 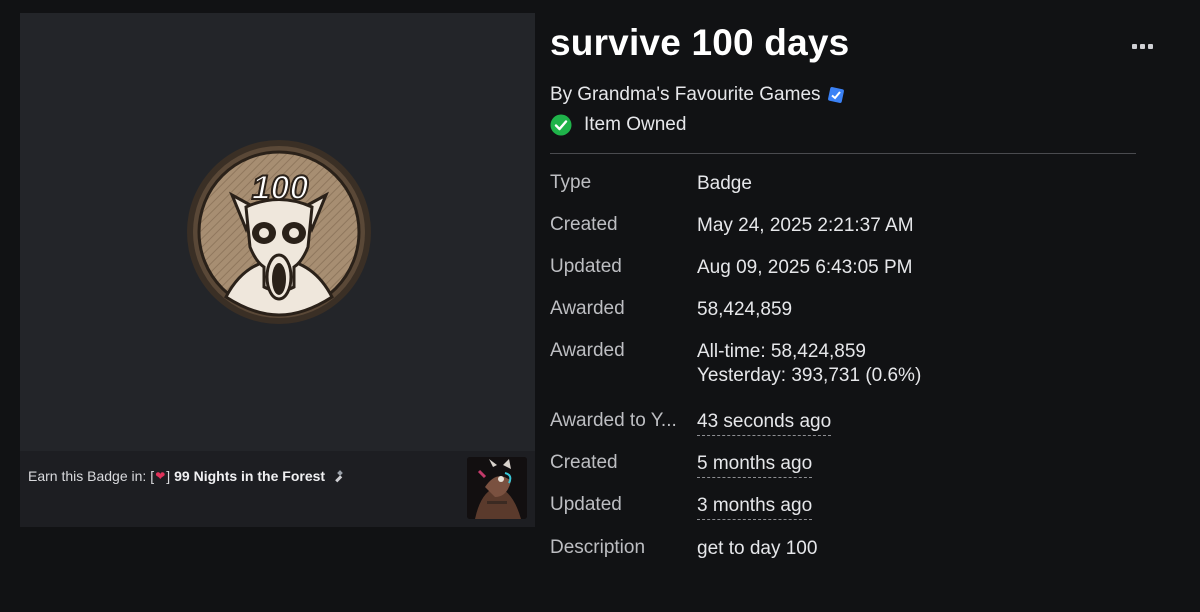 What do you see at coordinates (755, 465) in the screenshot?
I see `detail-value: 5 months ago` at bounding box center [755, 465].